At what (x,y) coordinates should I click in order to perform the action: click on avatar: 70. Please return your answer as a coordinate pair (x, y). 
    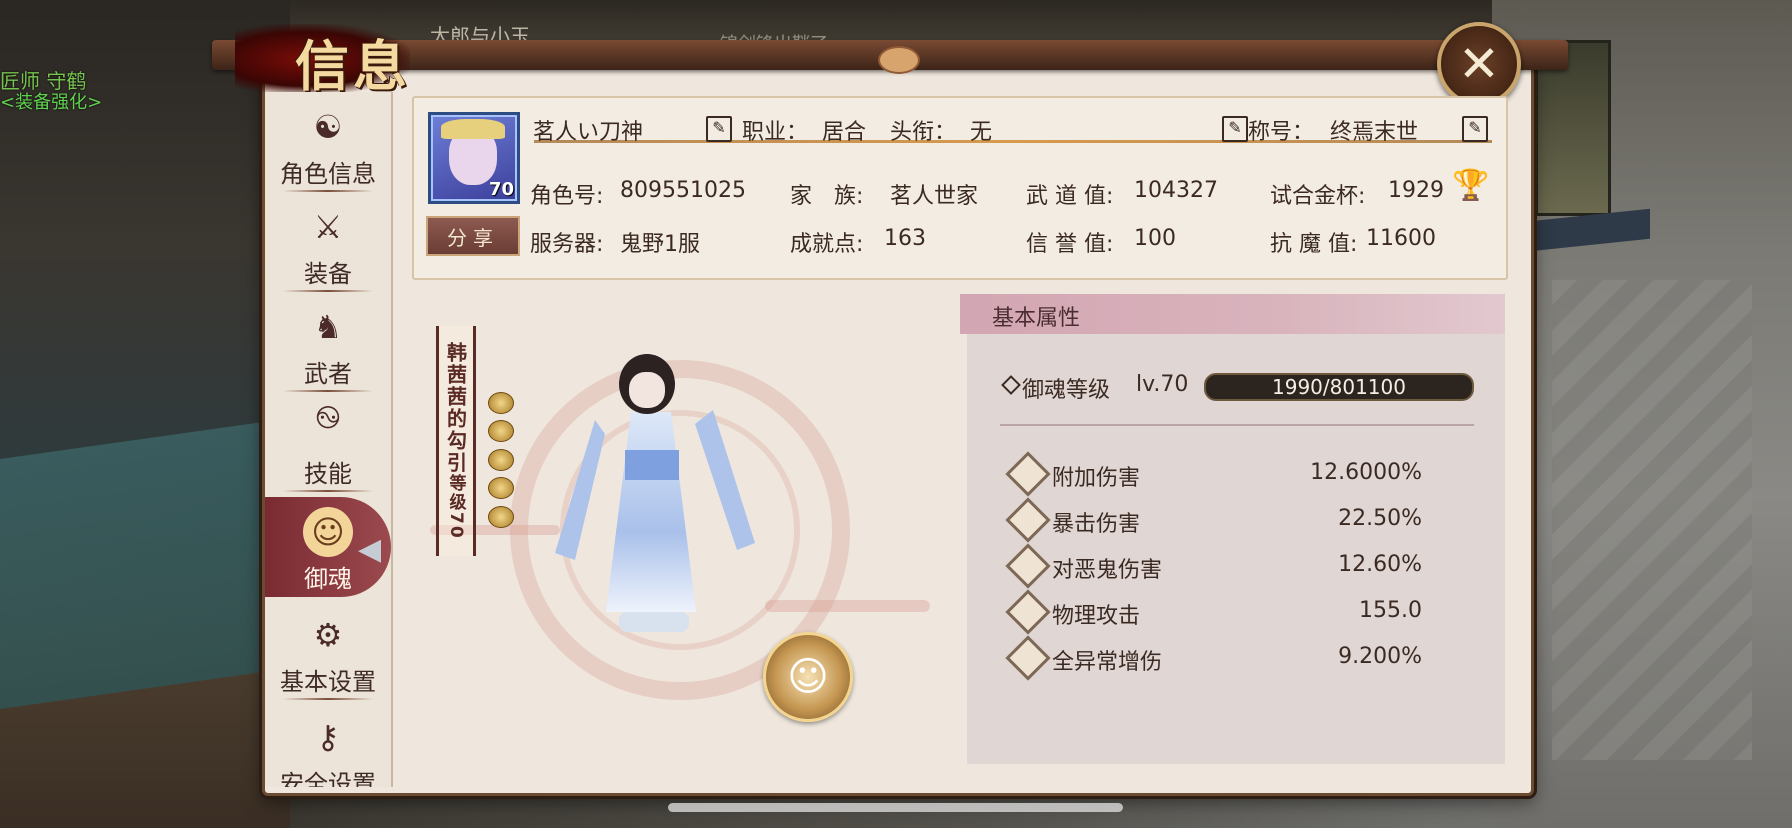
    Looking at the image, I should click on (474, 158).